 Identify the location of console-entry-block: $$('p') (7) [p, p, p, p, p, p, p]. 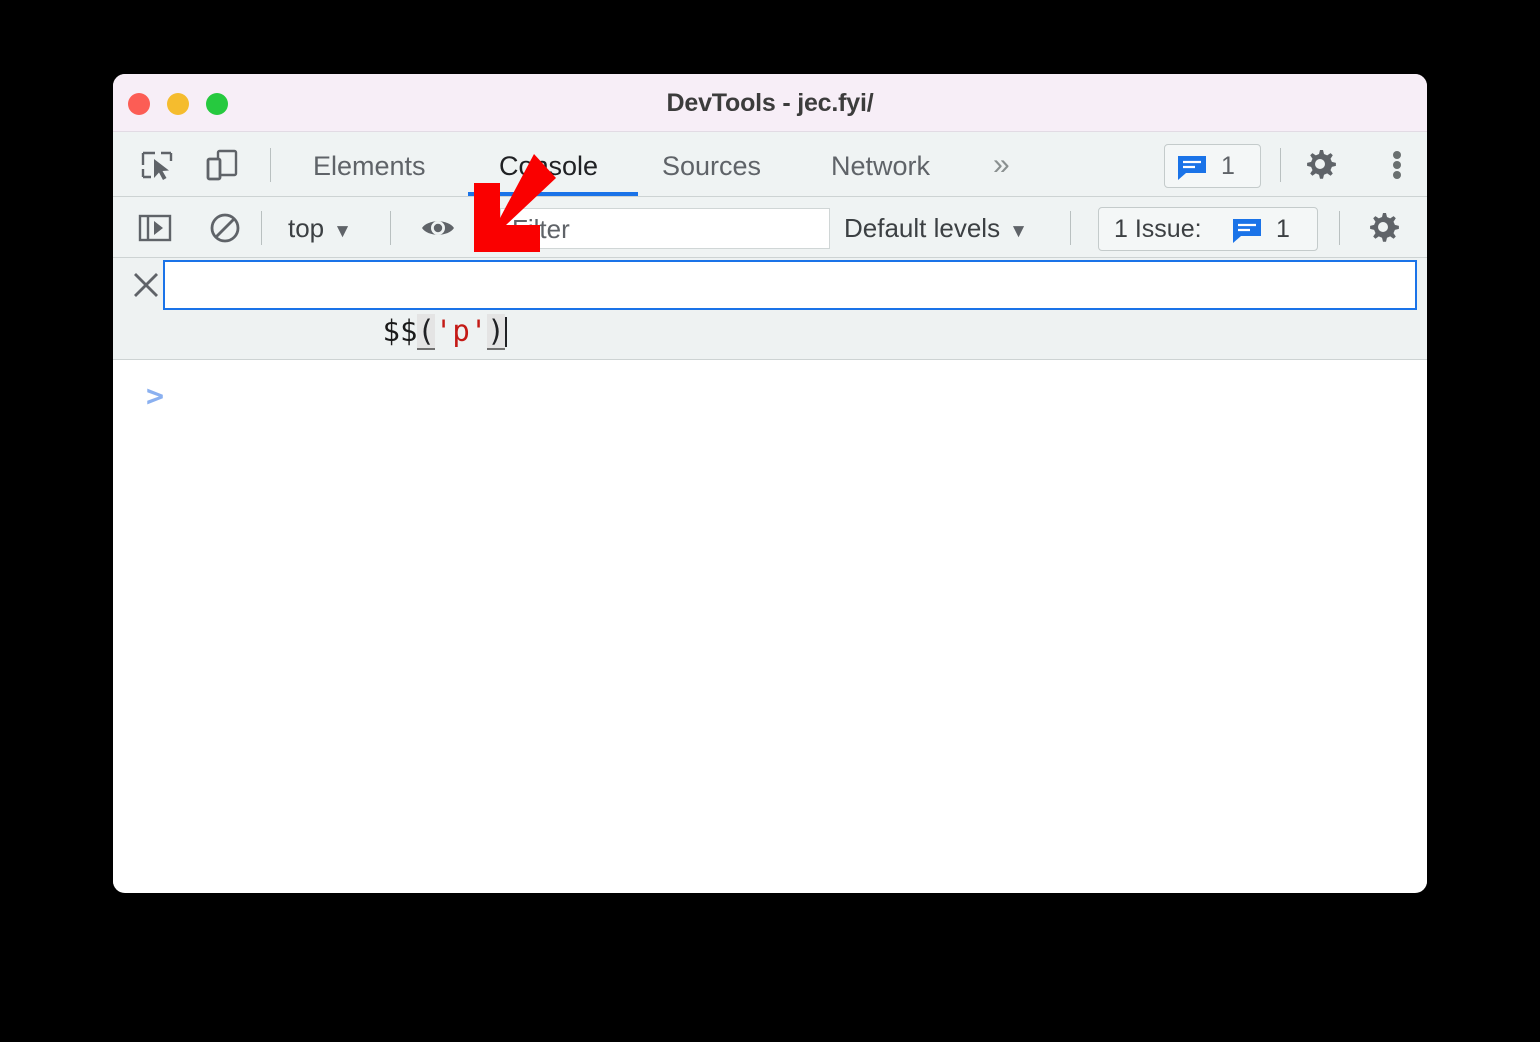
(770, 325).